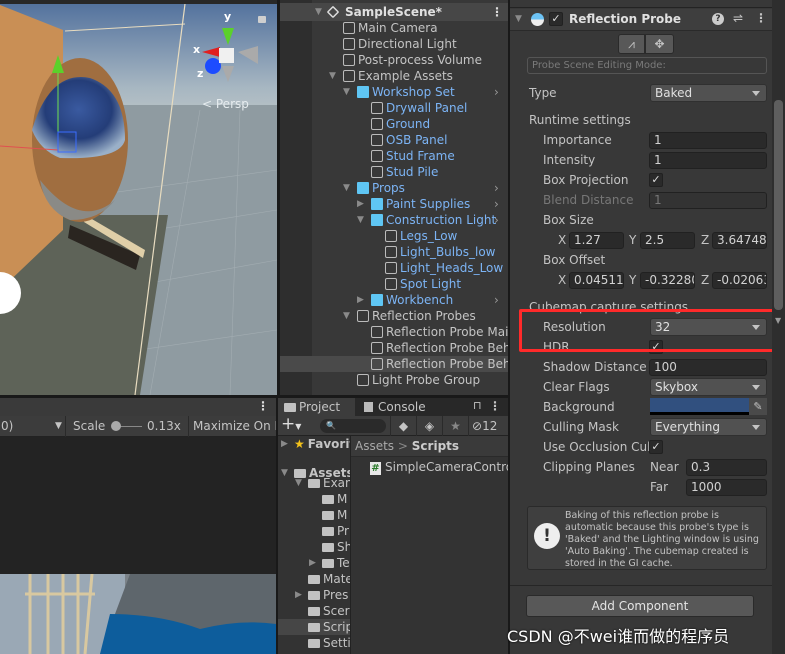 The image size is (785, 654). What do you see at coordinates (631, 44) in the screenshot?
I see `edit-bounds-button: ⩘` at bounding box center [631, 44].